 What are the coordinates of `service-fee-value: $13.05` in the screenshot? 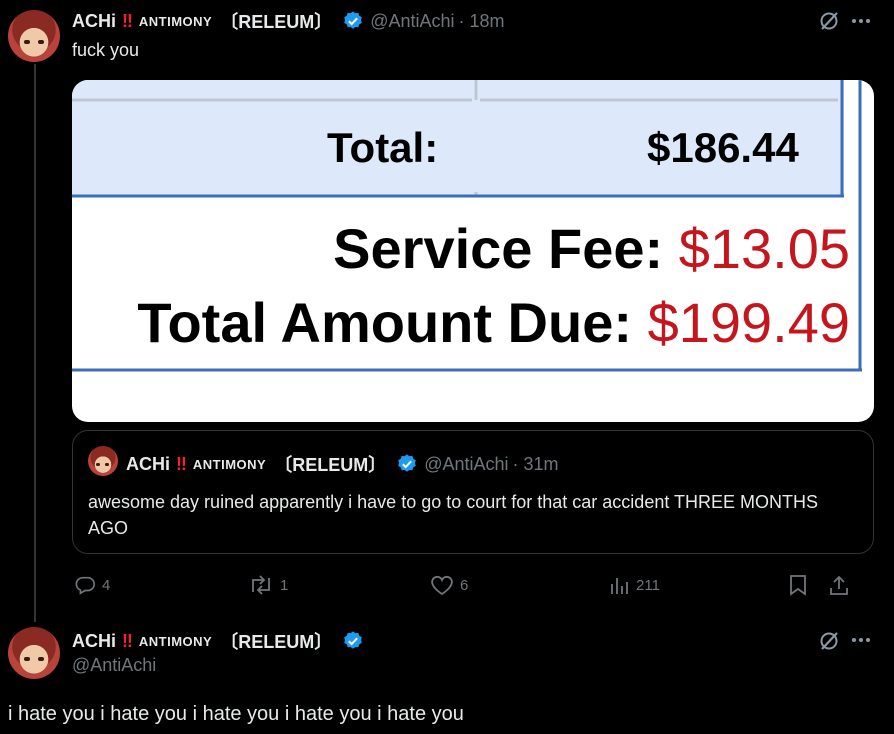 It's located at (764, 248).